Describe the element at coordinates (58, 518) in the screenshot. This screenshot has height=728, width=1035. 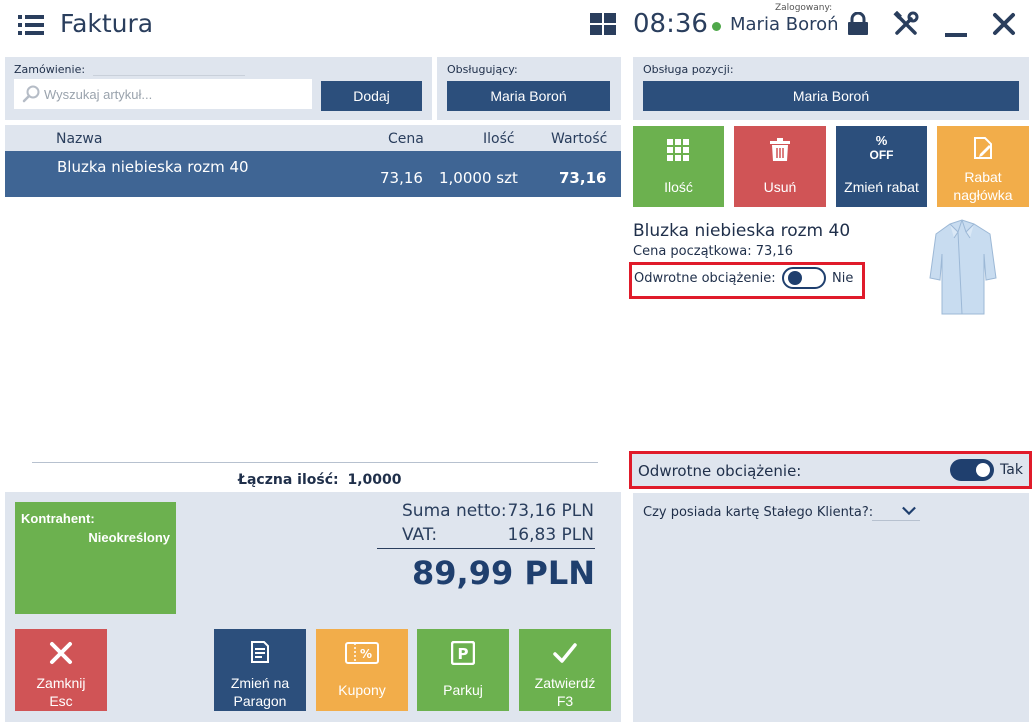
I see `customer-label: Kontrahent:` at that location.